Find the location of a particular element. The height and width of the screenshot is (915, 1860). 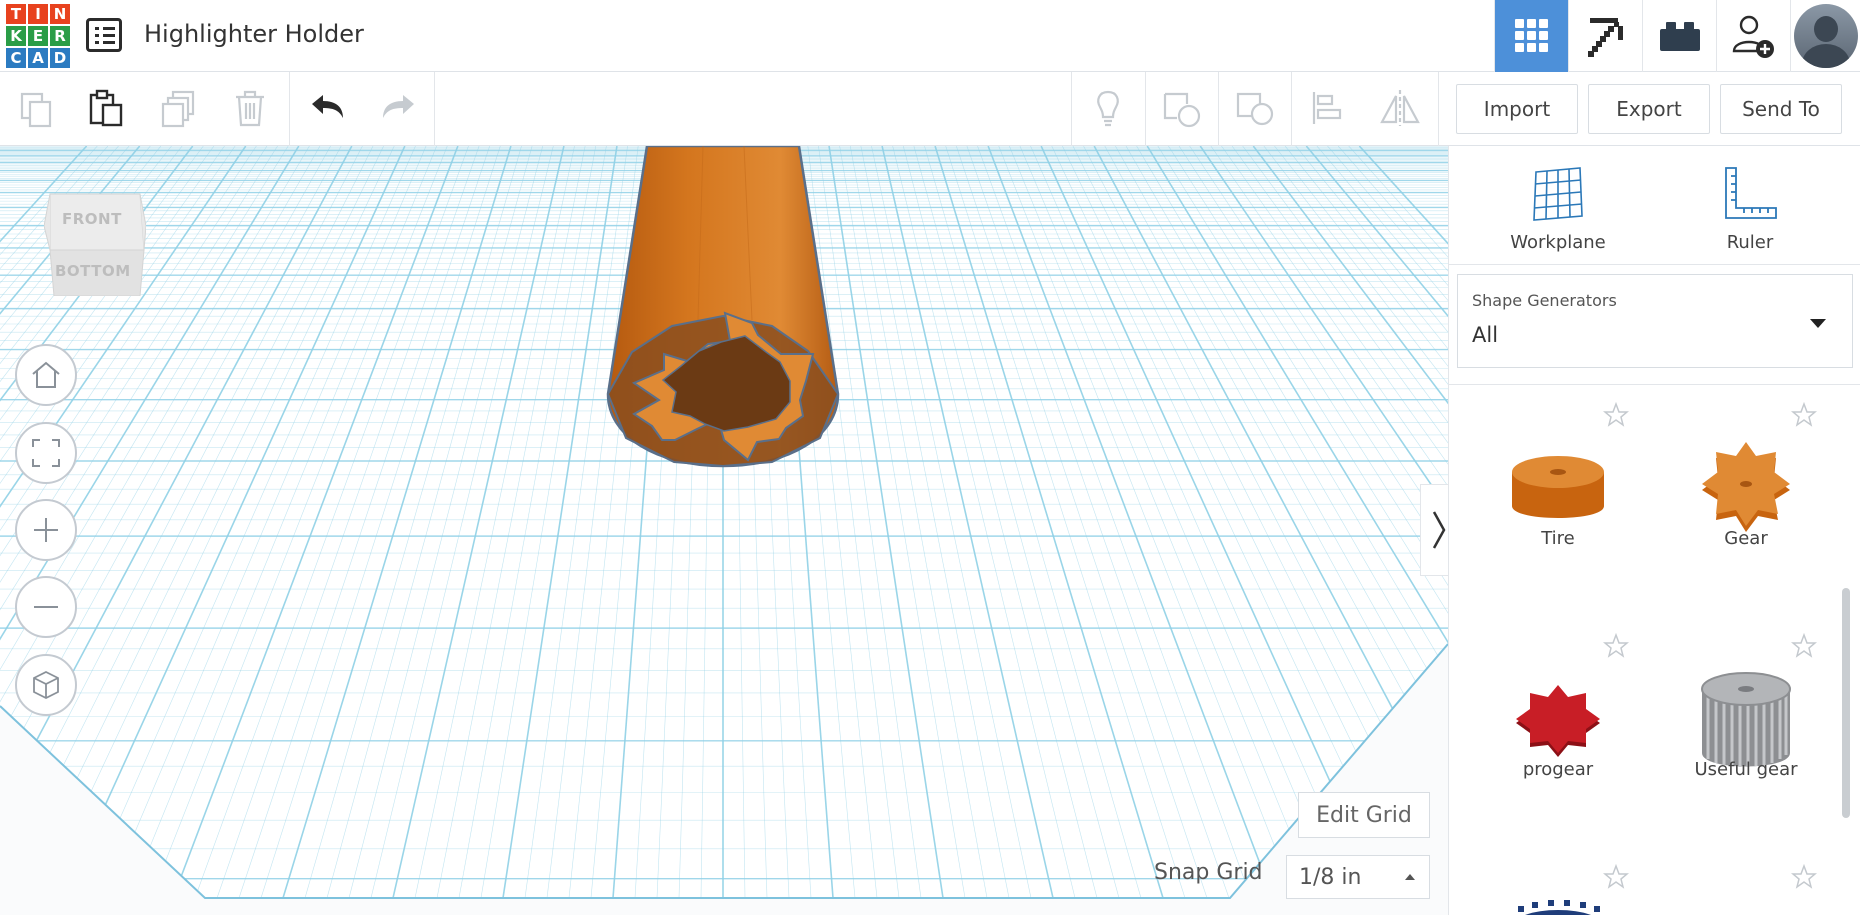

view-cube-bottom-label: BOTTOM is located at coordinates (93, 271).